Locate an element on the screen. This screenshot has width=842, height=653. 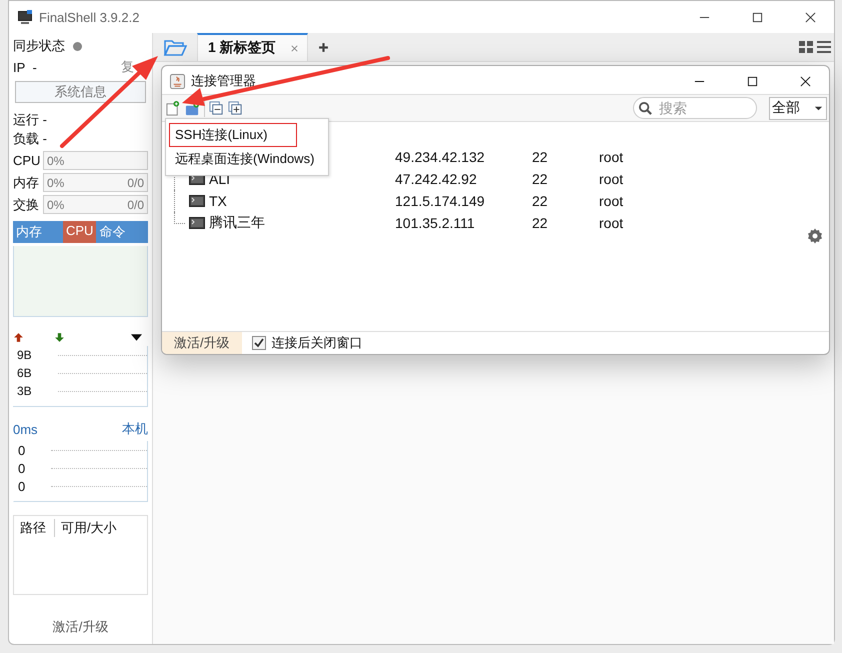
collapse-icon is located at coordinates (216, 108).